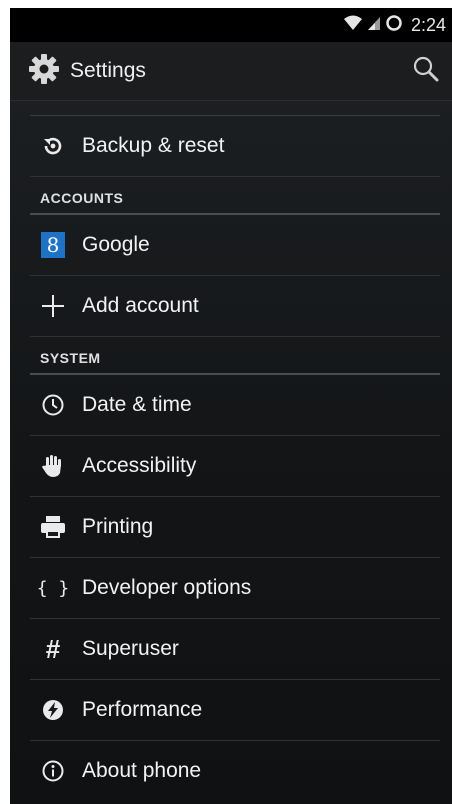 Image resolution: width=452 pixels, height=804 pixels. I want to click on settings-item-performance: Performance, so click(235, 710).